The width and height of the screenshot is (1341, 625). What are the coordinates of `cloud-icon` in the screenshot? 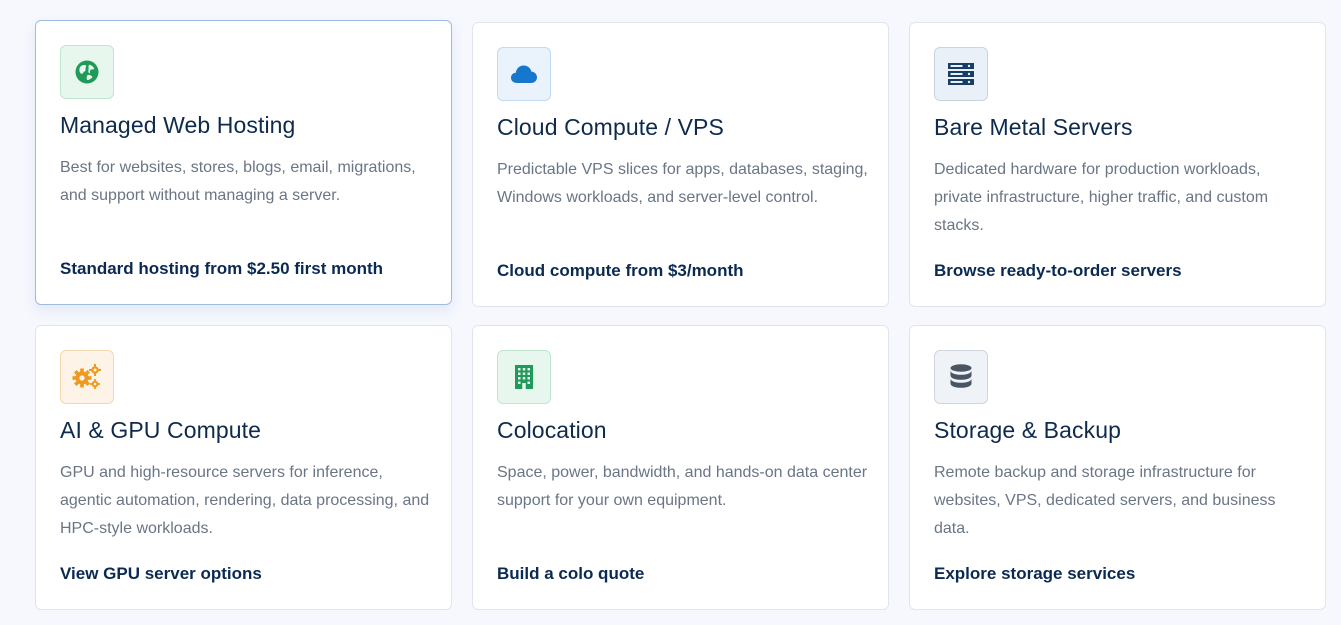 It's located at (524, 74).